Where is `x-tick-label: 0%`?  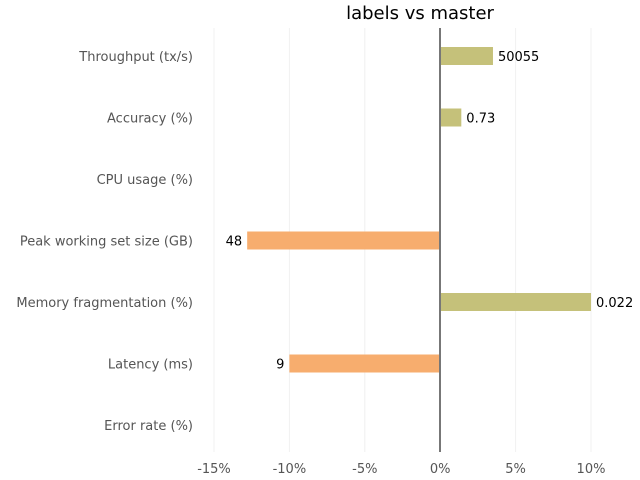
x-tick-label: 0% is located at coordinates (440, 469).